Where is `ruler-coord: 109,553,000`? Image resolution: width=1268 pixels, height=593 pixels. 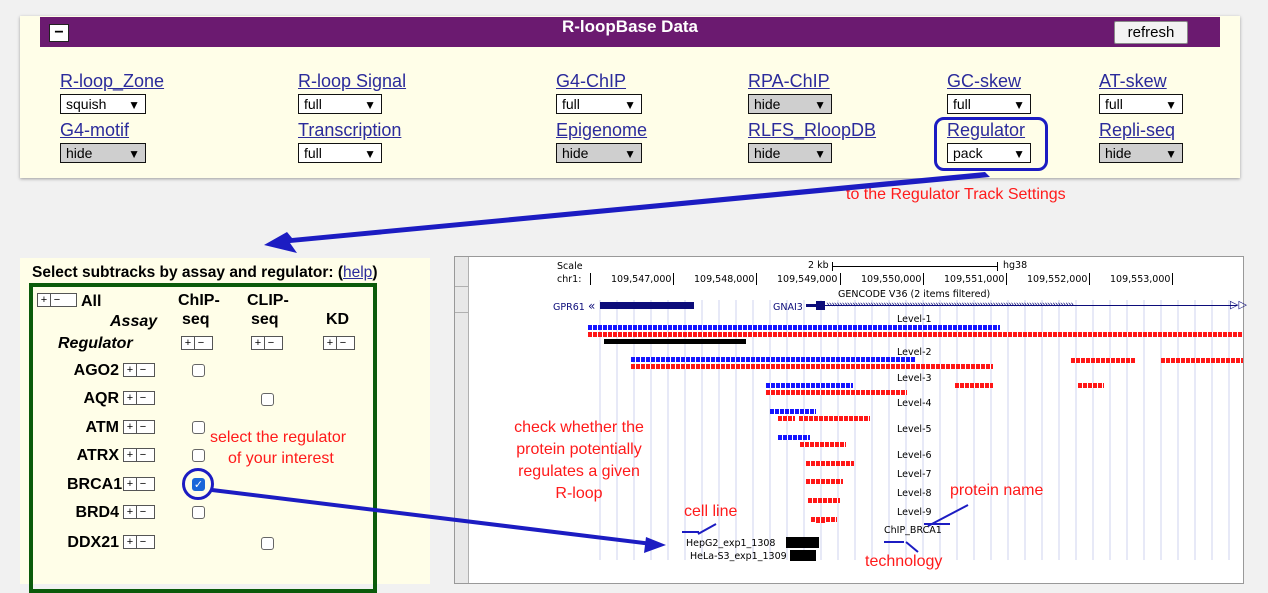
ruler-coord: 109,553,000 is located at coordinates (1140, 279).